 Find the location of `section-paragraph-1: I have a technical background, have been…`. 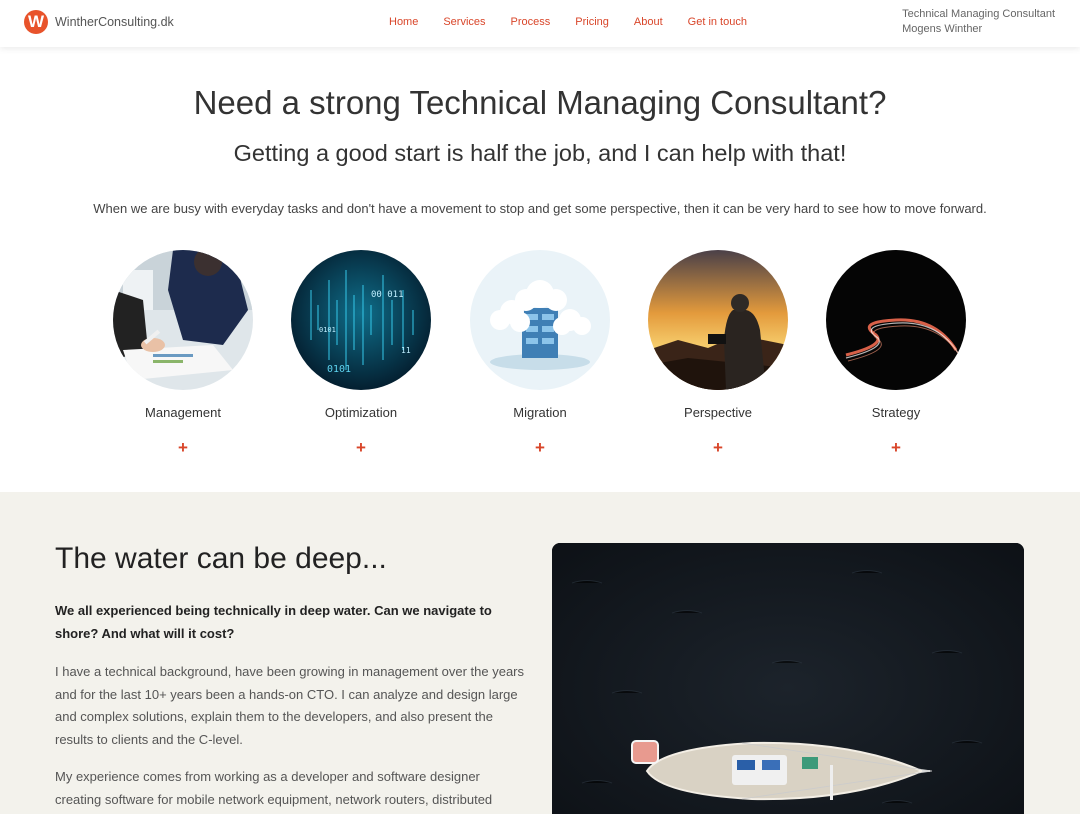

section-paragraph-1: I have a technical background, have been… is located at coordinates (290, 705).